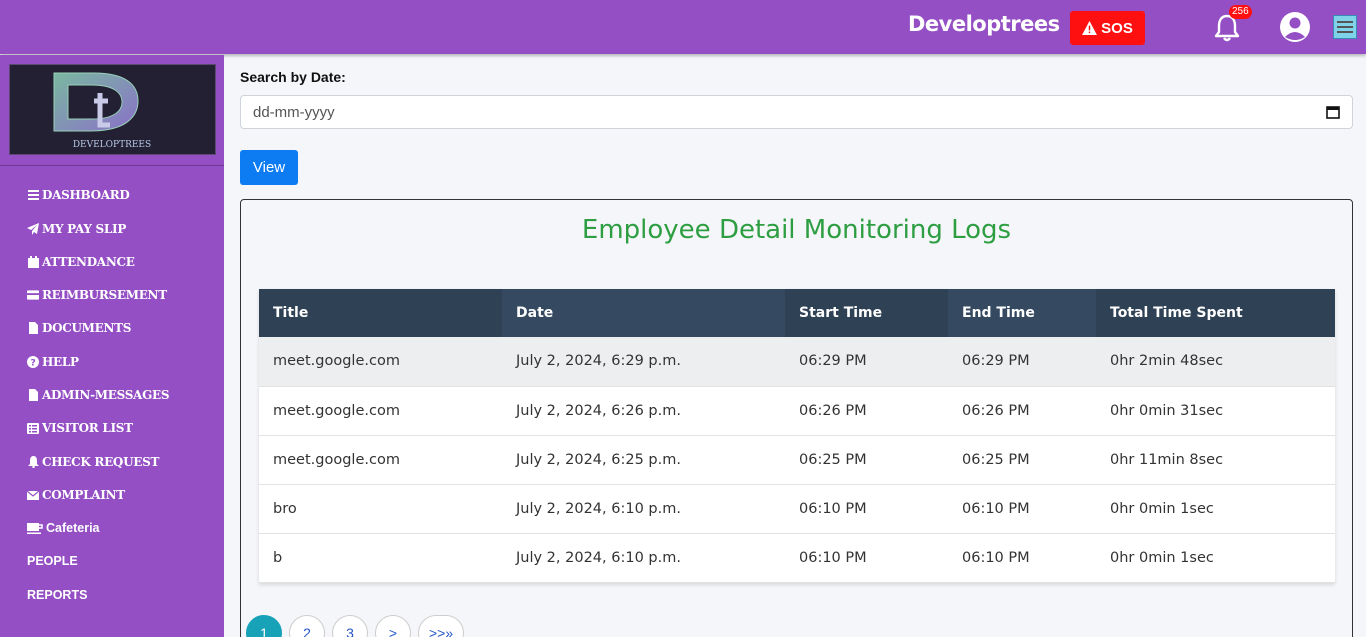 This screenshot has width=1366, height=637. I want to click on sidebar-item-label: Cafeteria, so click(73, 528).